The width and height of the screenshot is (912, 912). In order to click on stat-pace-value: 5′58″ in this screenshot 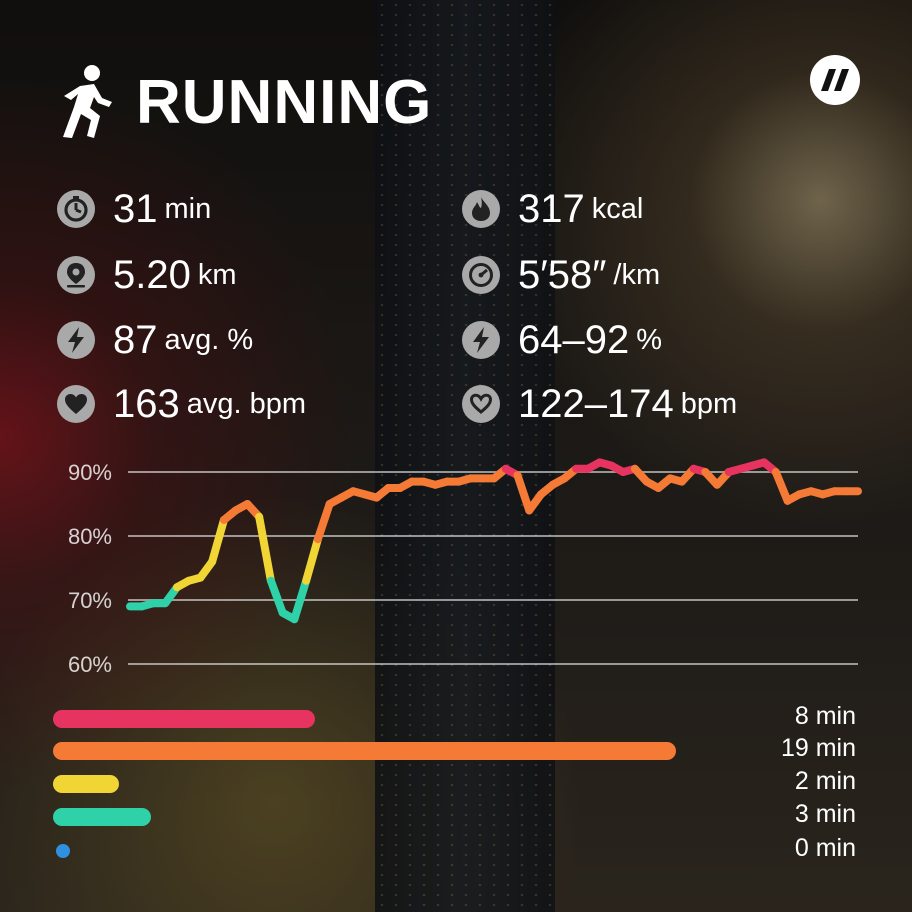, I will do `click(562, 274)`.